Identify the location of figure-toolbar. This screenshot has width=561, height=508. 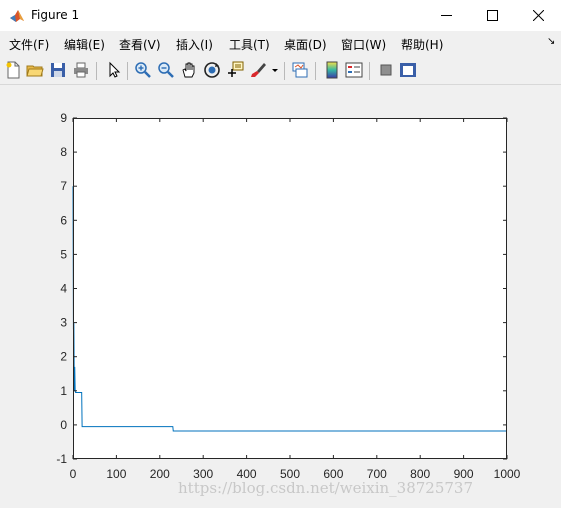
(280, 70).